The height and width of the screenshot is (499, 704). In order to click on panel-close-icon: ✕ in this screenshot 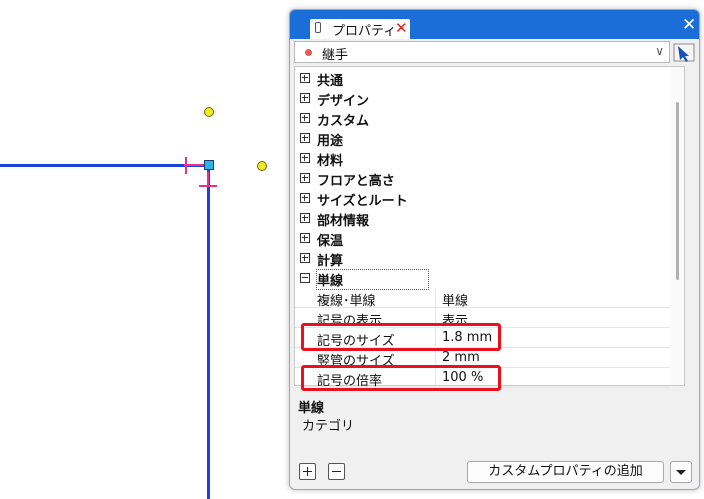, I will do `click(689, 25)`.